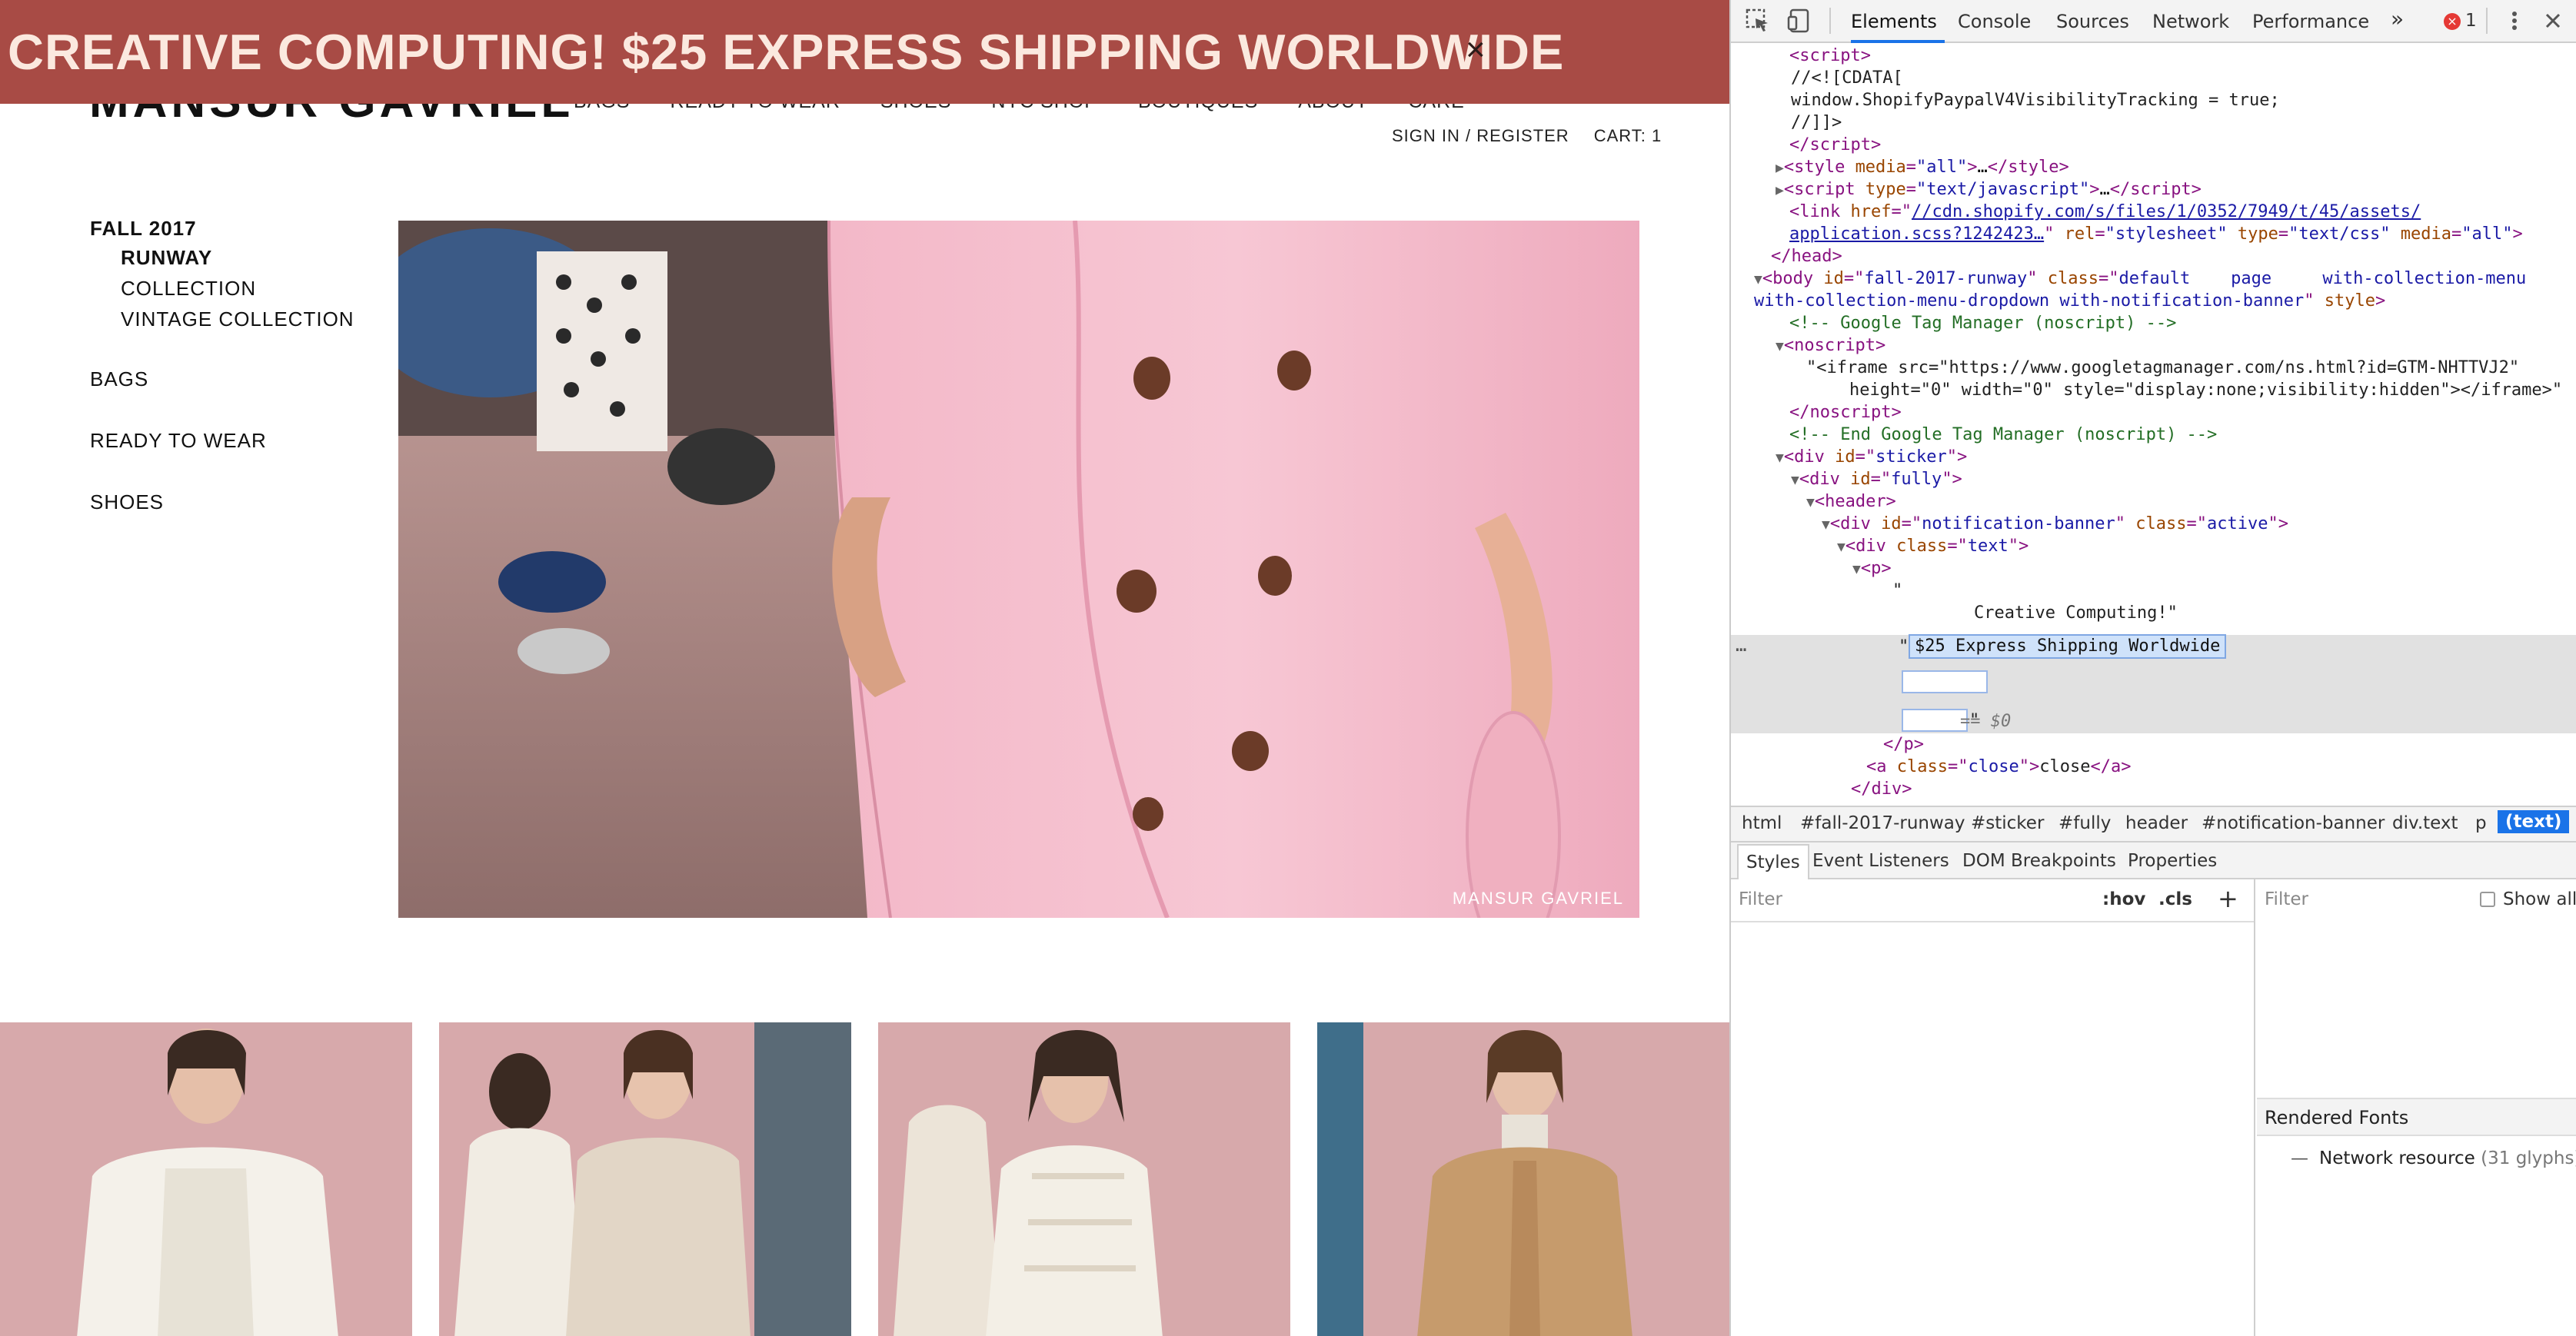 The width and height of the screenshot is (2576, 1336). Describe the element at coordinates (1773, 861) in the screenshot. I see `tab-styles: Styles` at that location.